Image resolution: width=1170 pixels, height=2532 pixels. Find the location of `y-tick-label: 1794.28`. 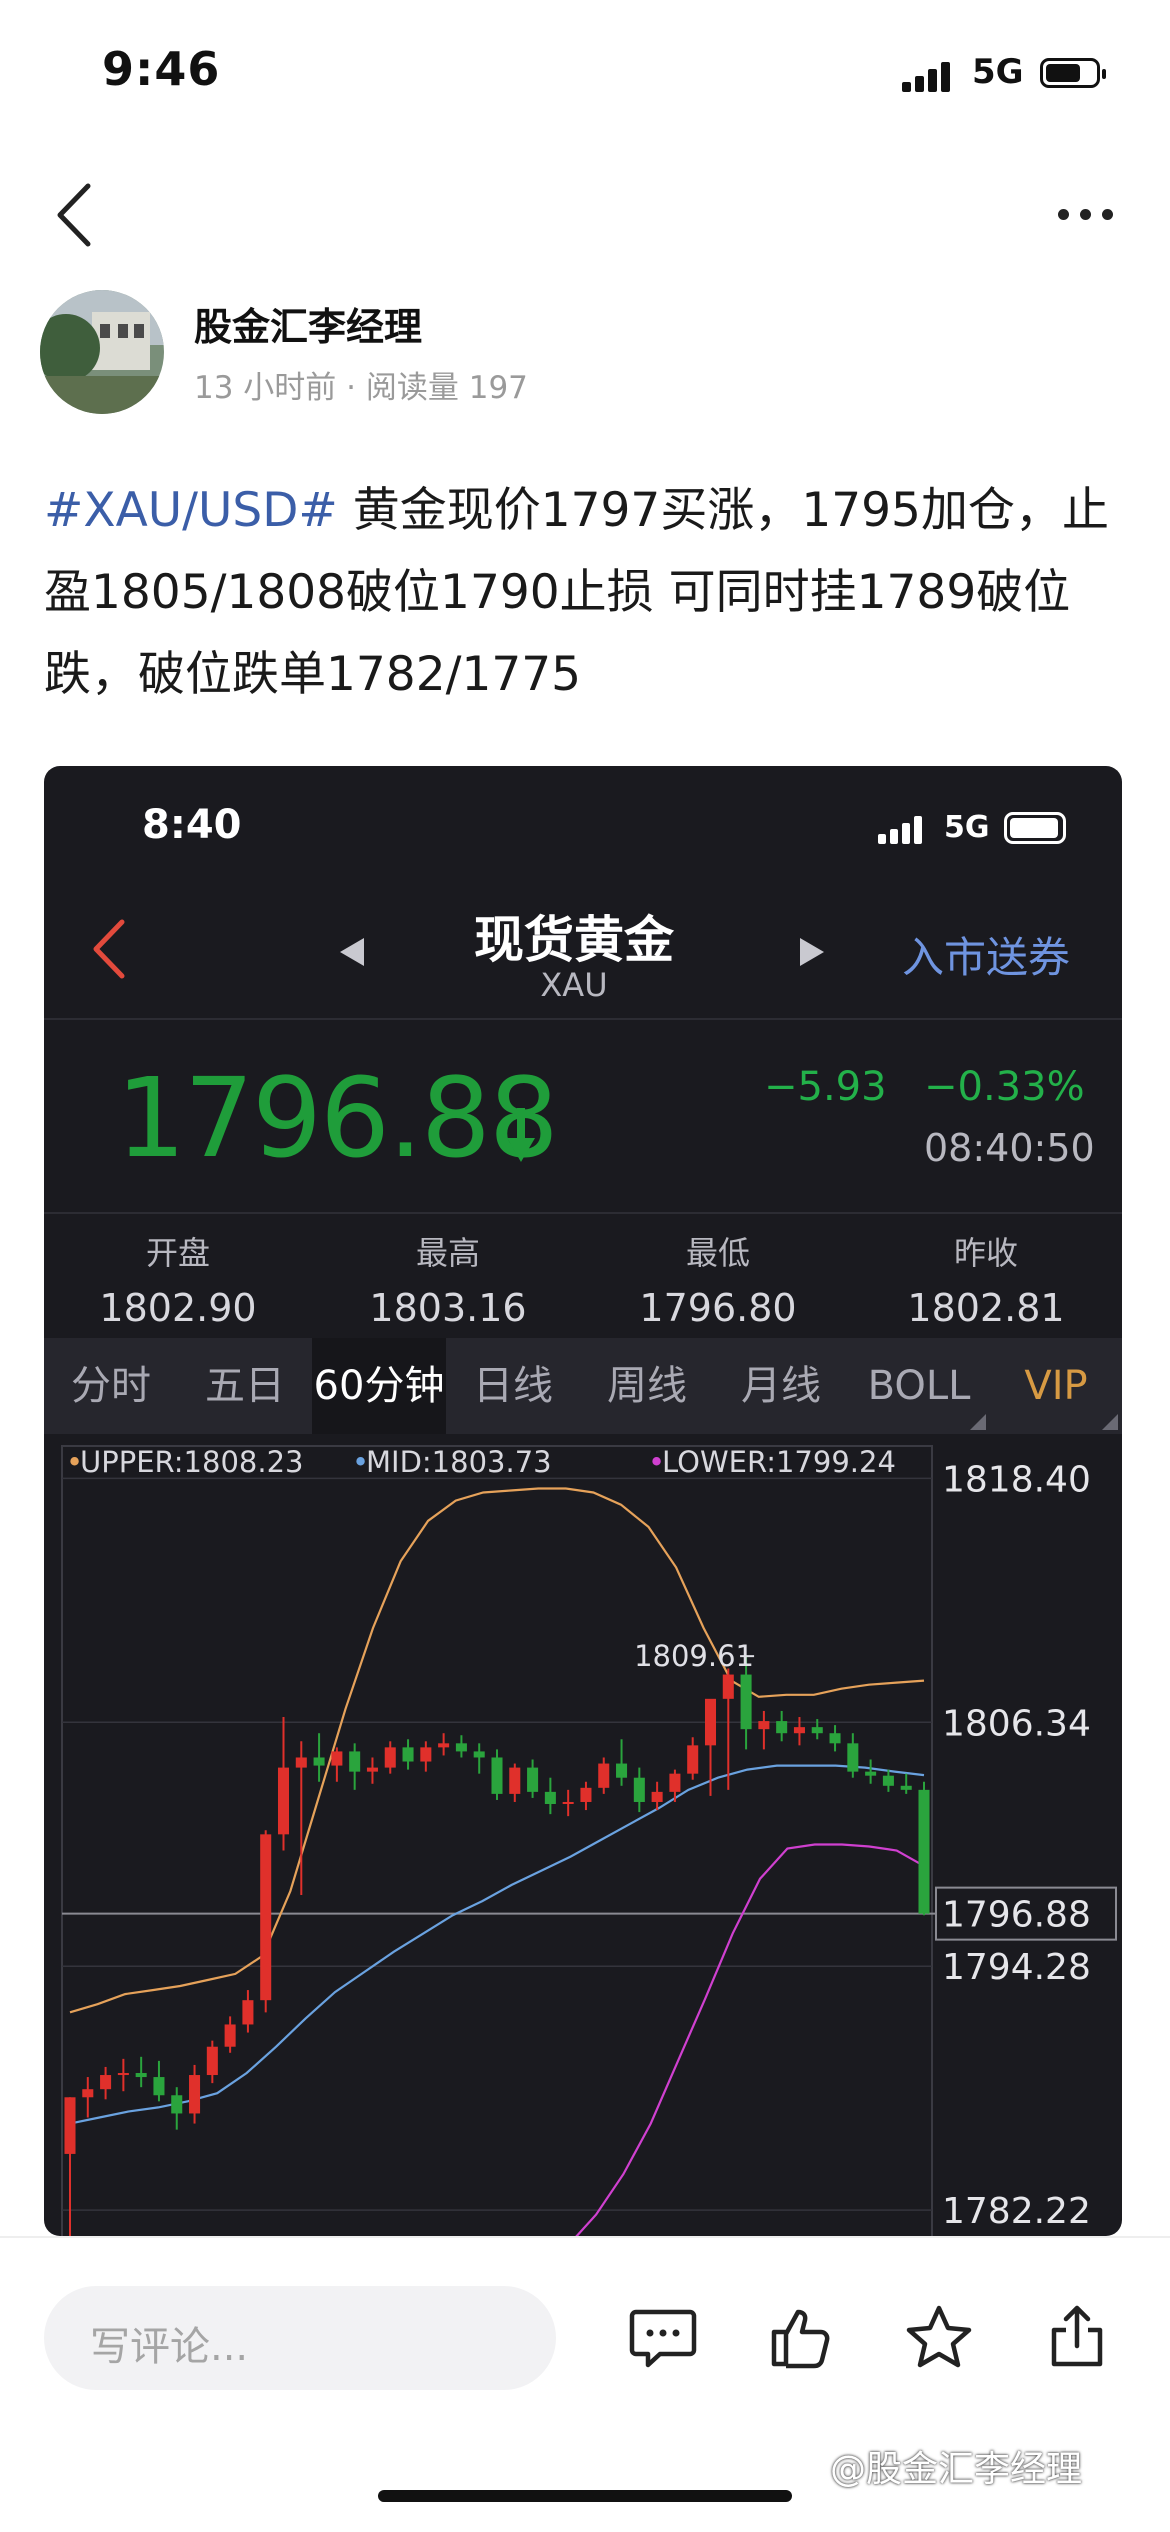

y-tick-label: 1794.28 is located at coordinates (1016, 1967).